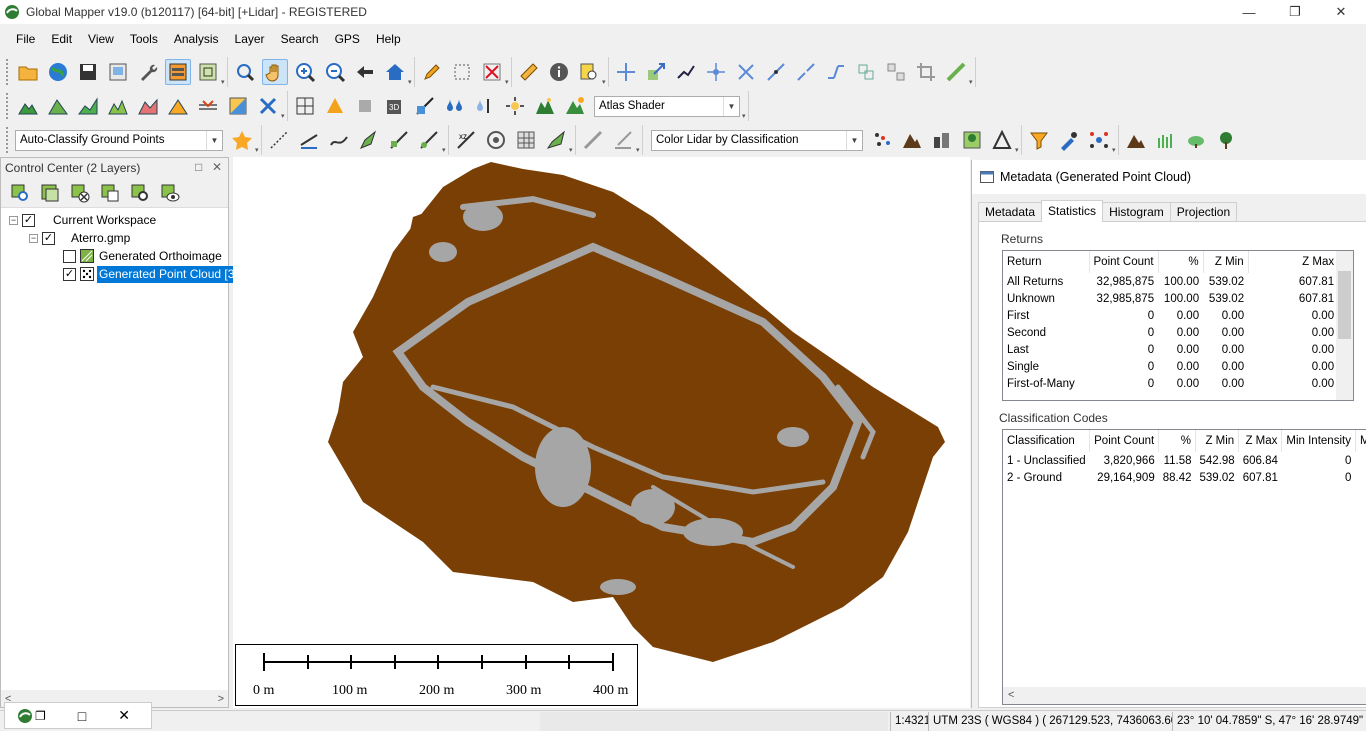 The height and width of the screenshot is (731, 1366). I want to click on tab-projection: Projection, so click(1203, 212).